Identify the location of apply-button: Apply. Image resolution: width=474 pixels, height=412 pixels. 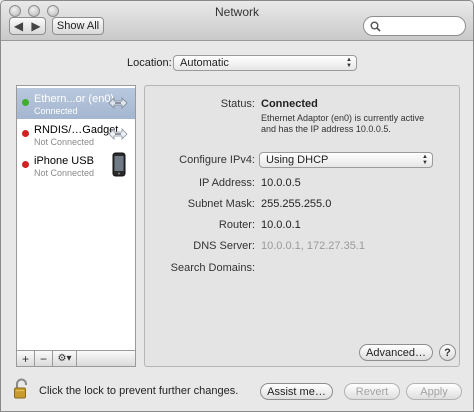
(434, 391).